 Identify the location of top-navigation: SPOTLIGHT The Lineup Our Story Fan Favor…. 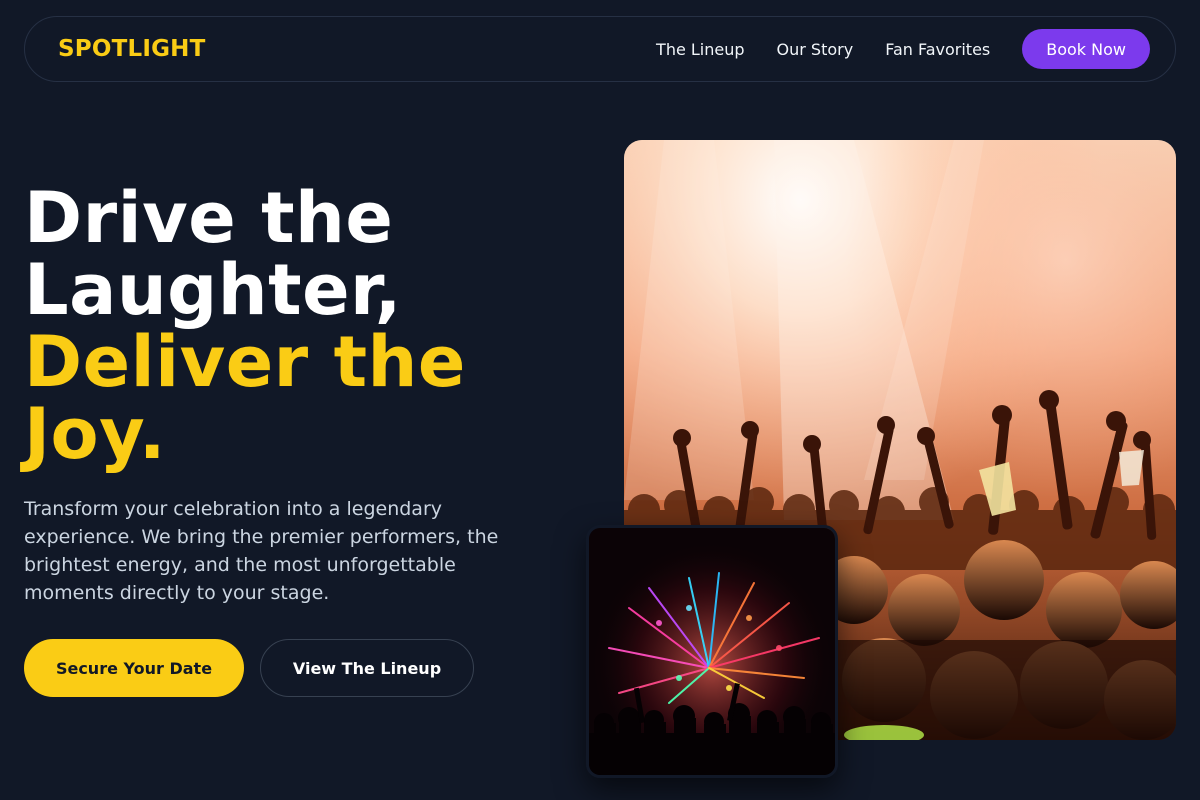
(600, 49).